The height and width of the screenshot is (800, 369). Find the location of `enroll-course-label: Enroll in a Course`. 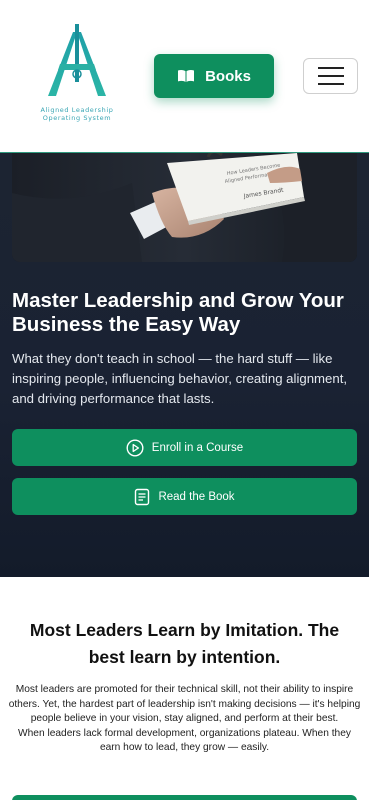

enroll-course-label: Enroll in a Course is located at coordinates (197, 447).